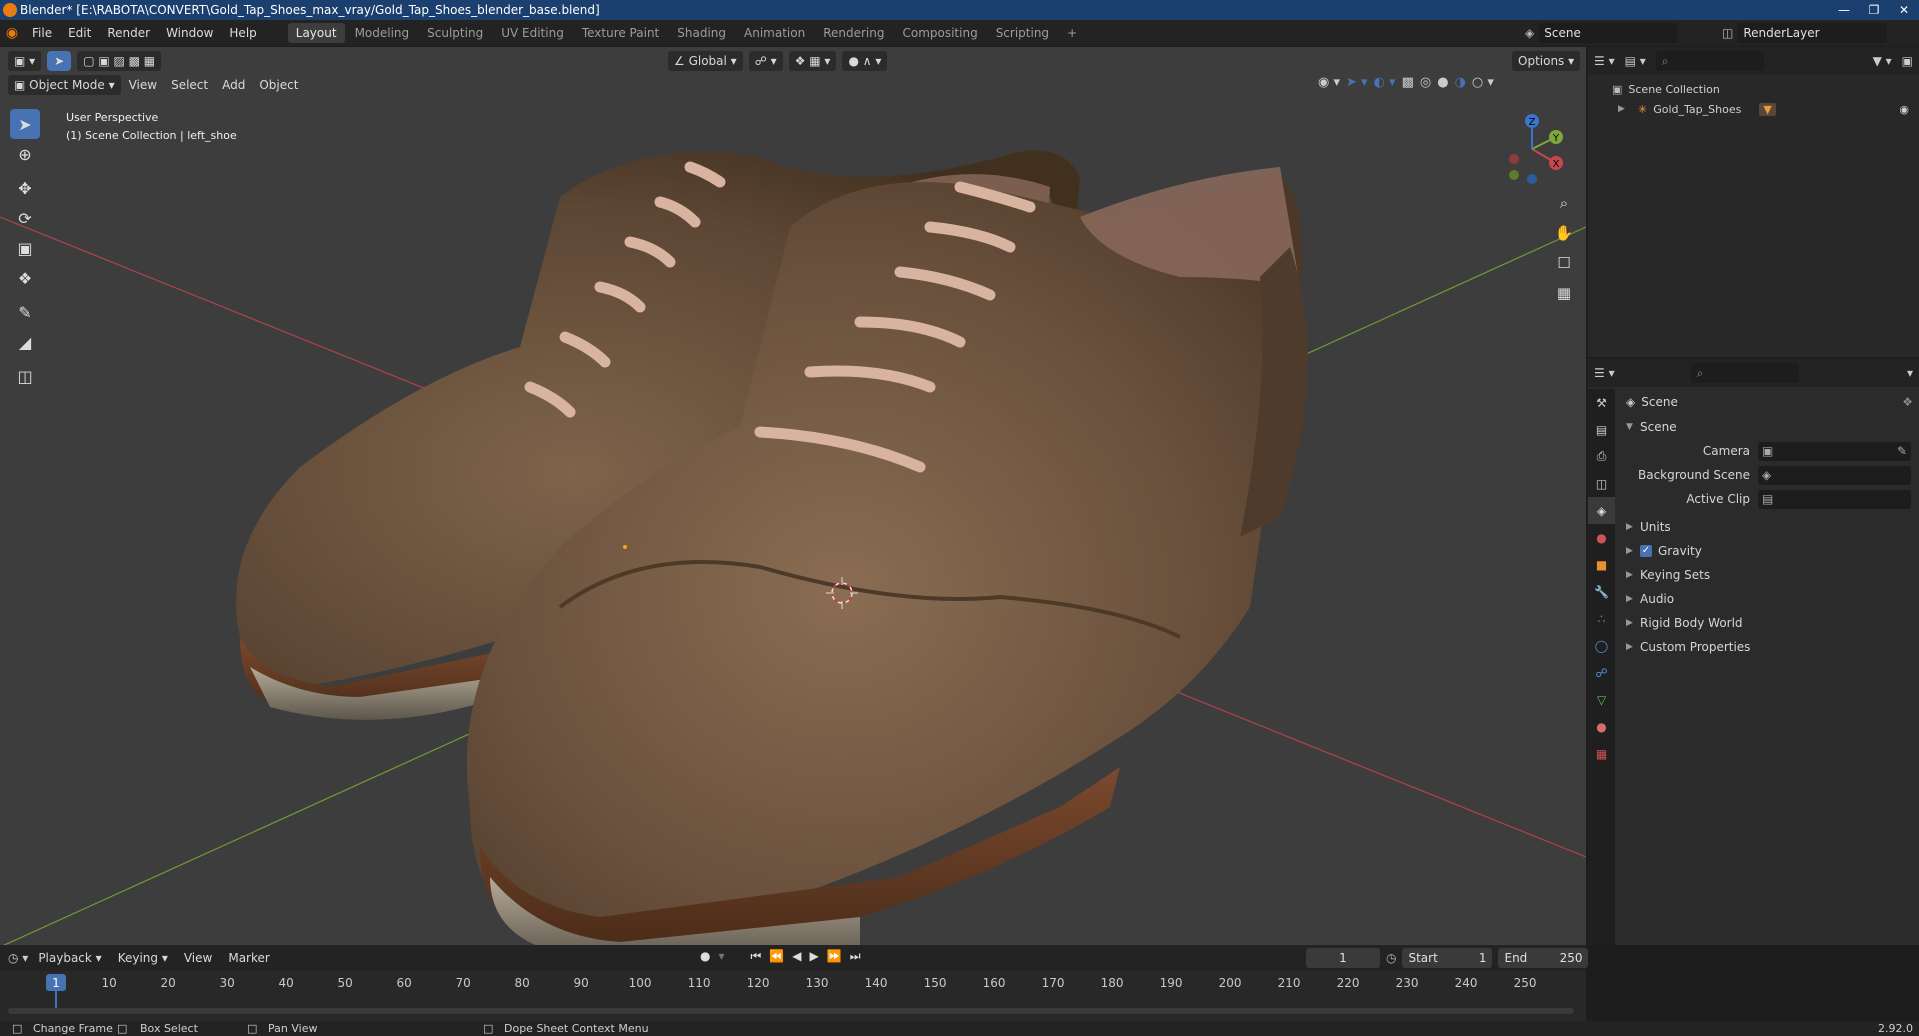 This screenshot has width=1919, height=1036. I want to click on modifier-tab-icon: 🔧, so click(1601, 591).